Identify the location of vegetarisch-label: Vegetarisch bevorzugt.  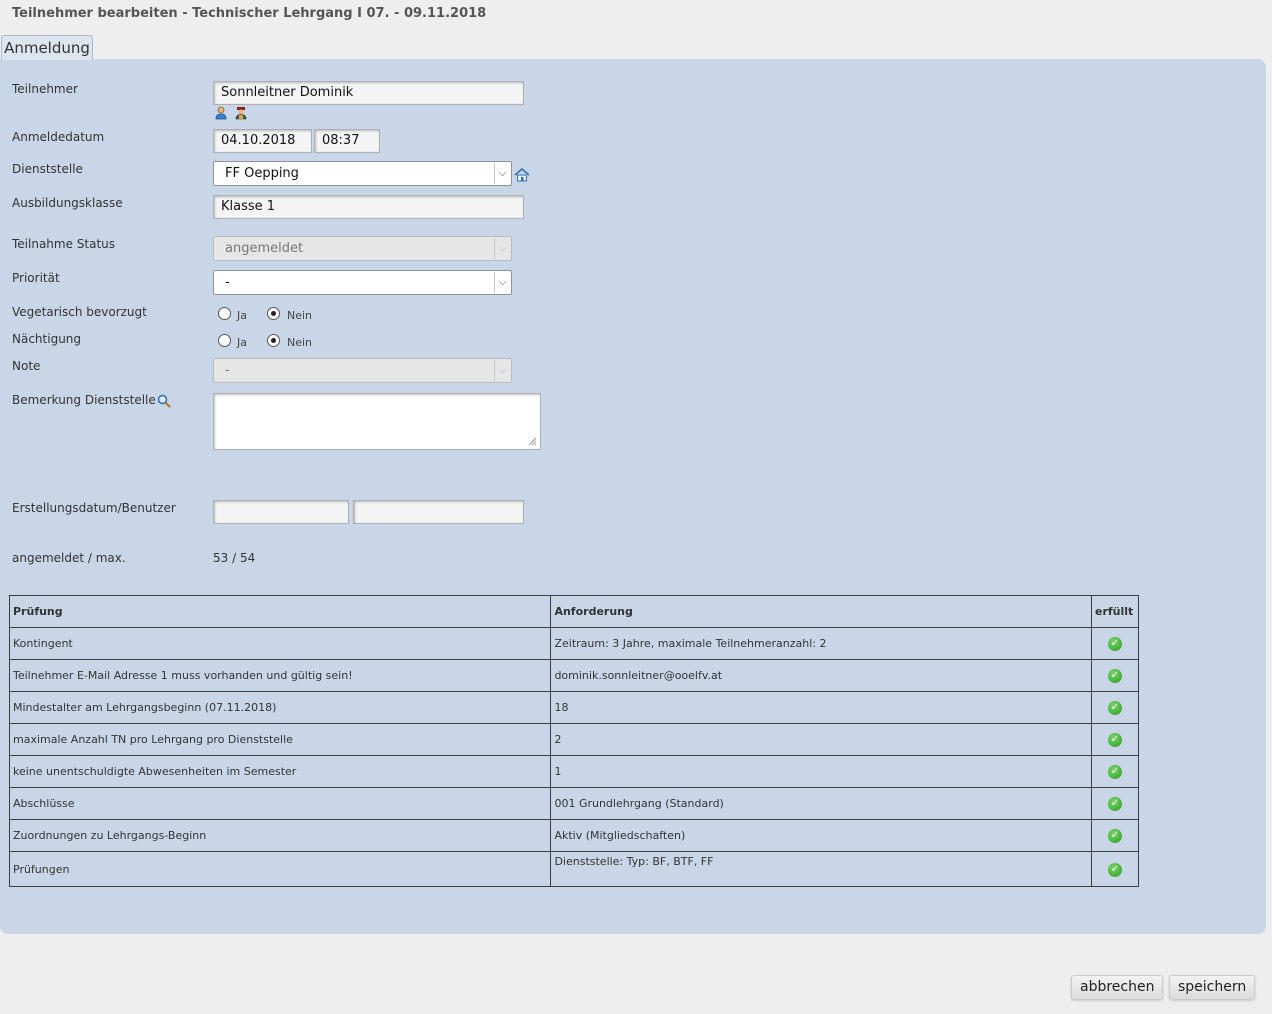
(79, 312).